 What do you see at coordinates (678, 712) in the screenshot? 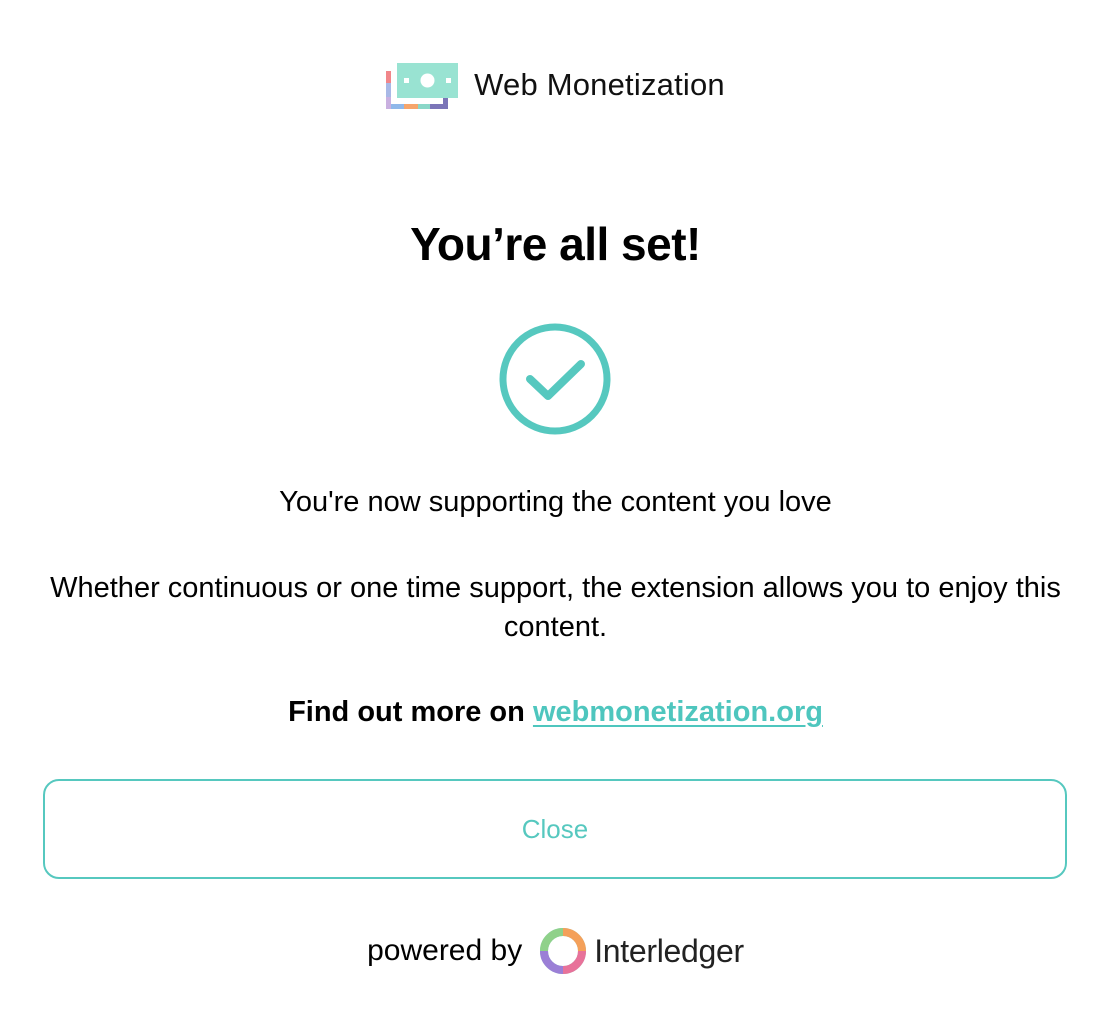
I see `webmonetization-link: webmonetization.org` at bounding box center [678, 712].